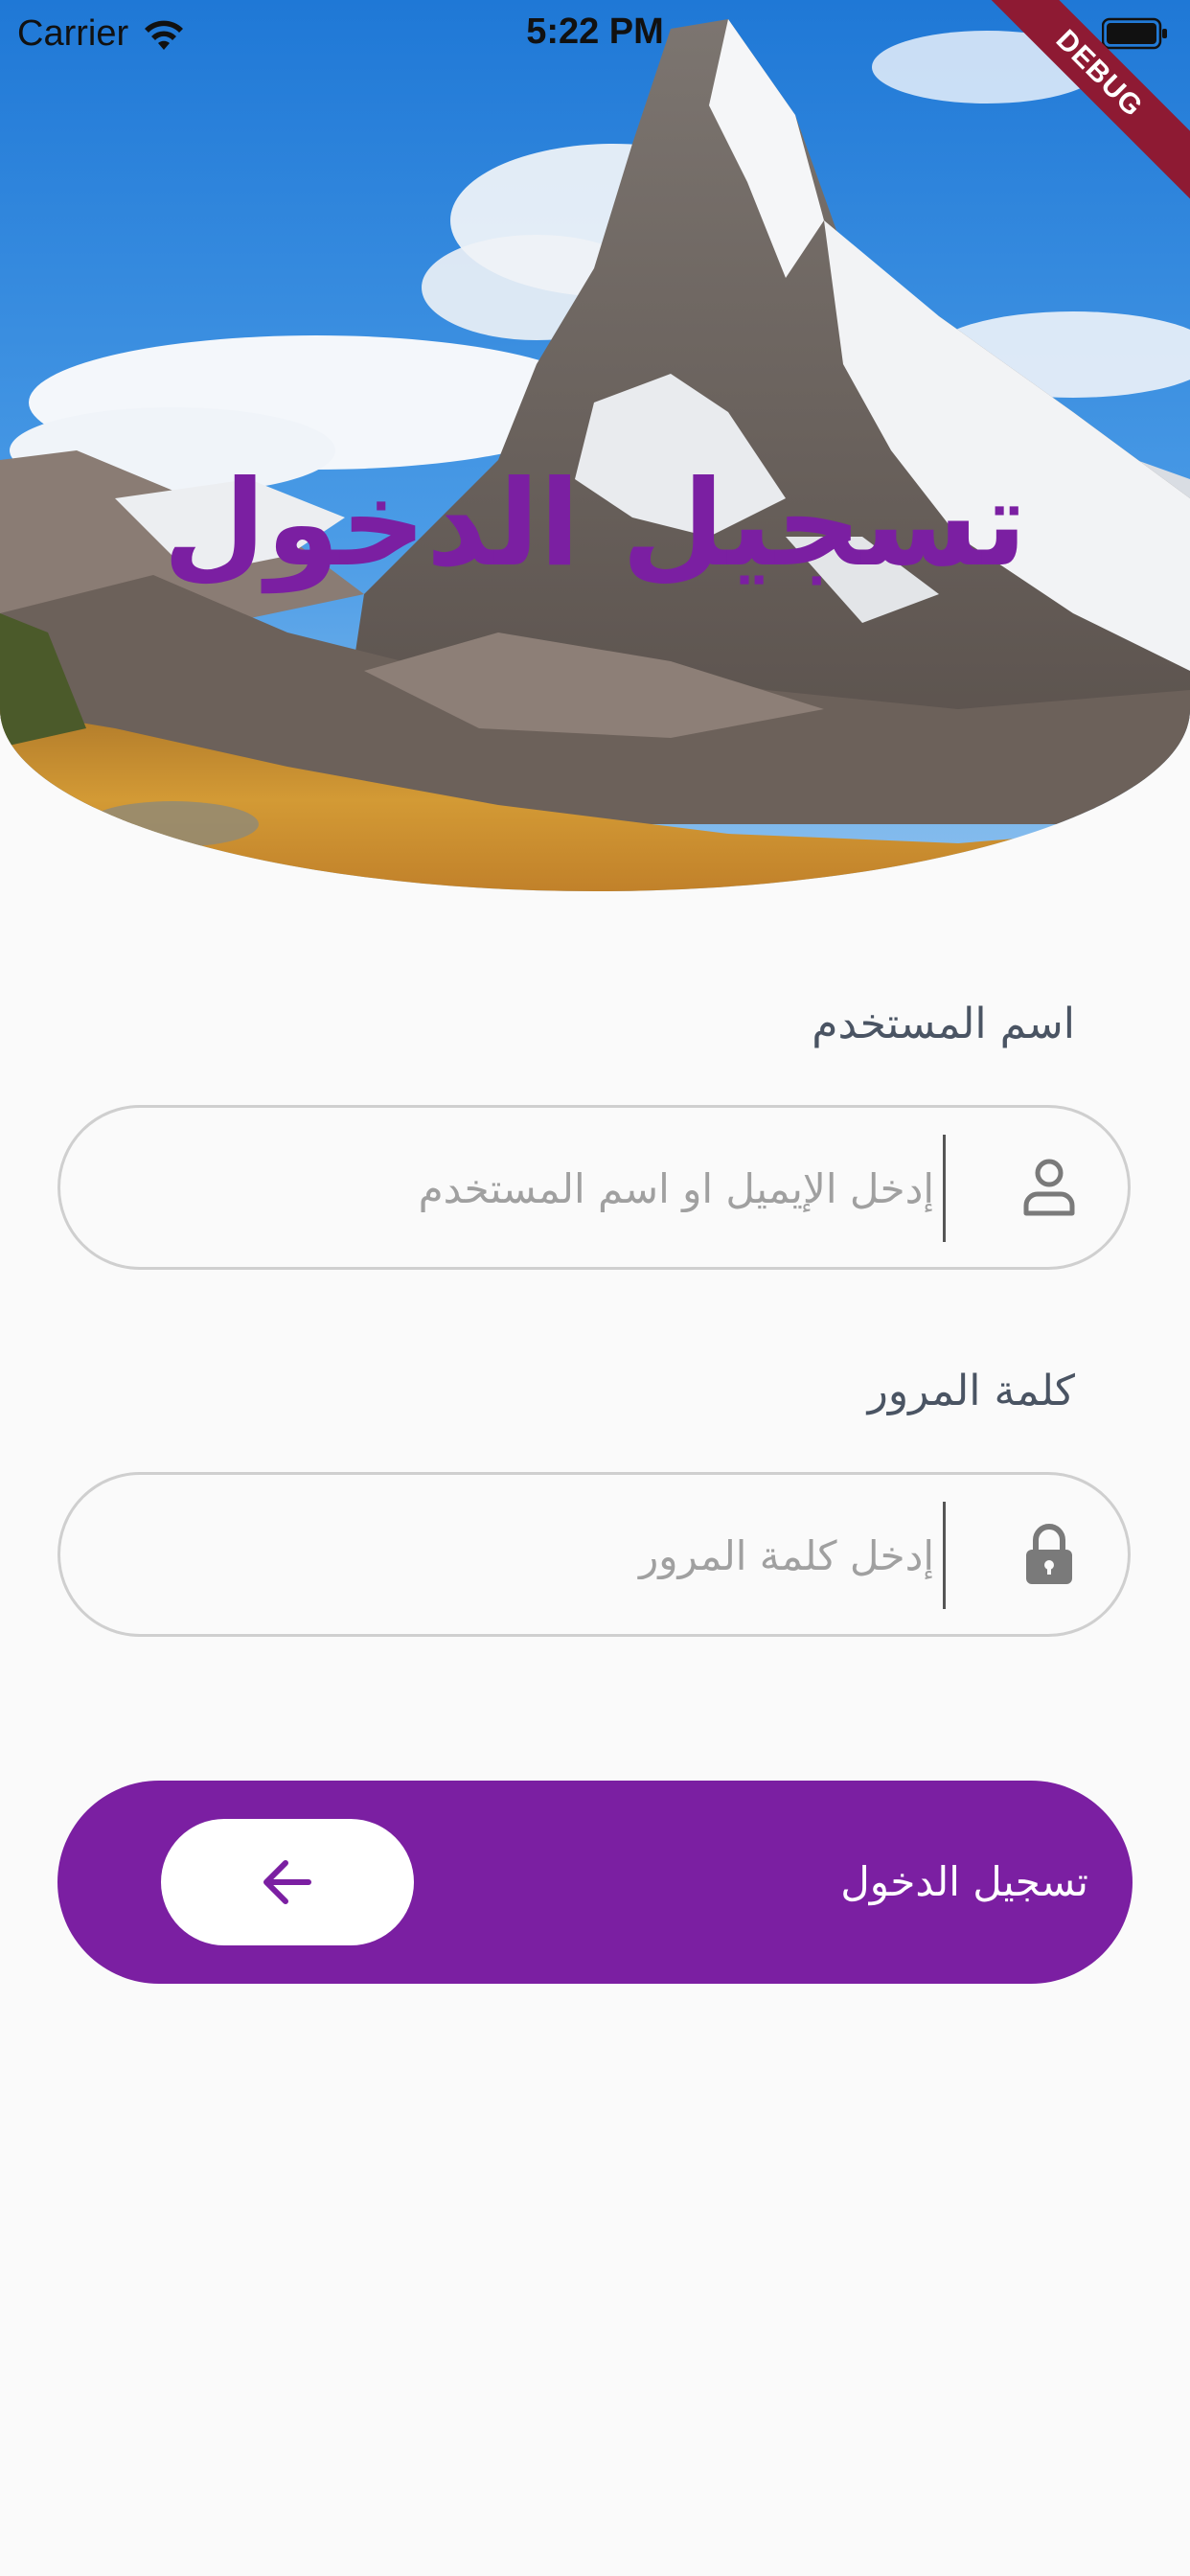  I want to click on password-field, so click(594, 1554).